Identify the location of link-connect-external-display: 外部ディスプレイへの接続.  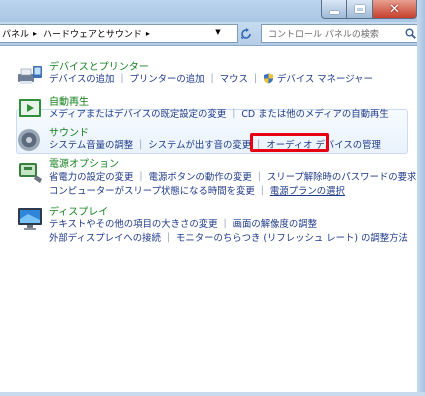
(105, 237).